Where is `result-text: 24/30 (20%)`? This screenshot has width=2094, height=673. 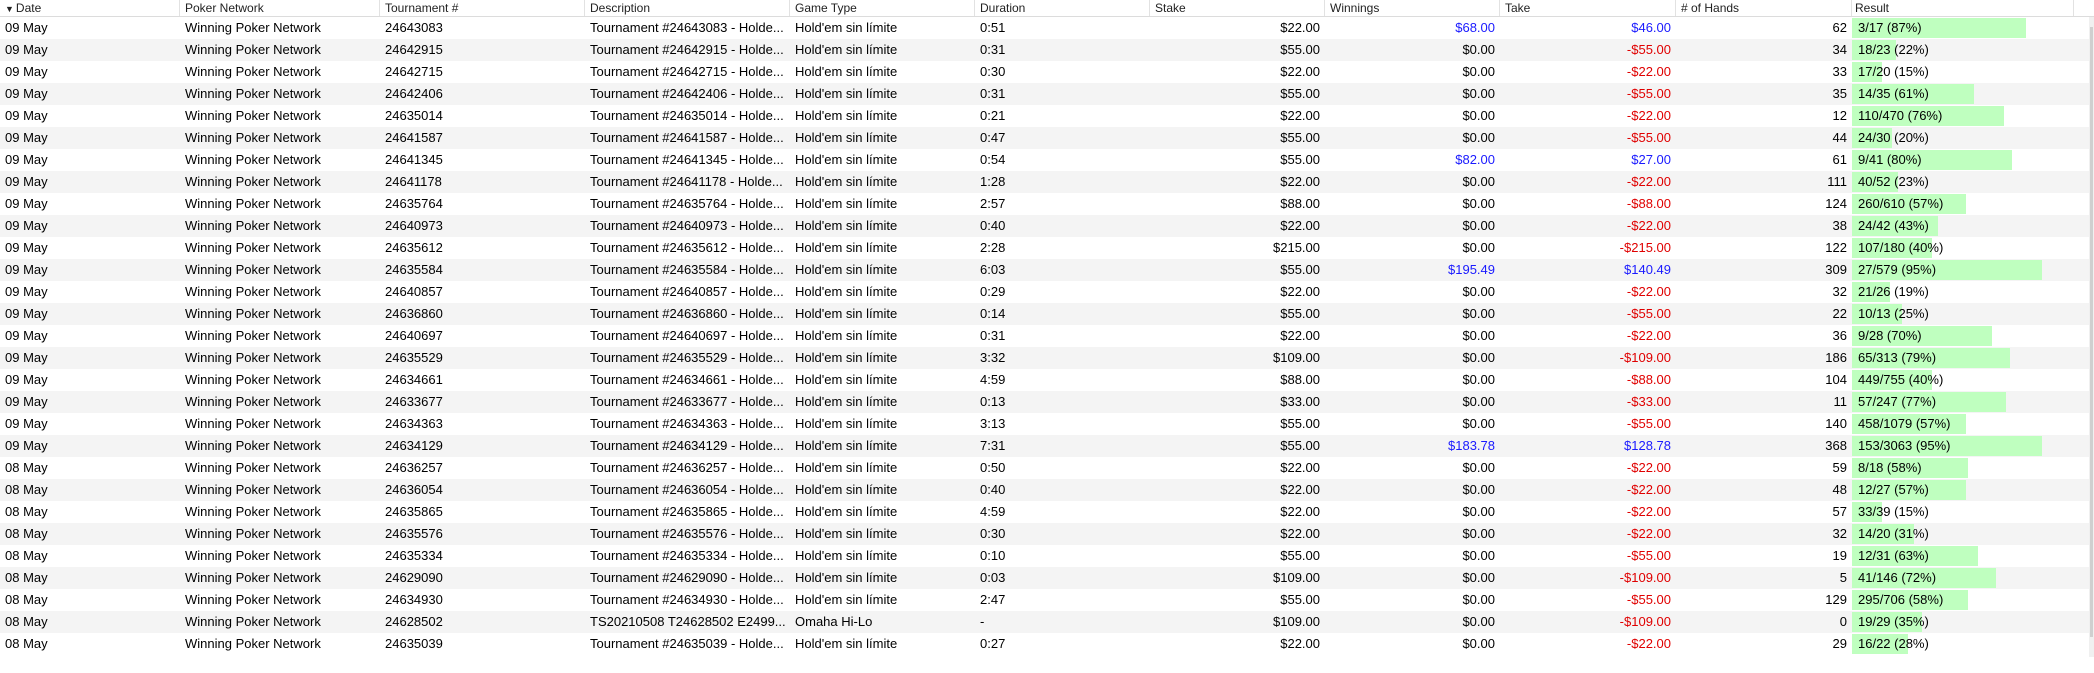
result-text: 24/30 (20%) is located at coordinates (1893, 137).